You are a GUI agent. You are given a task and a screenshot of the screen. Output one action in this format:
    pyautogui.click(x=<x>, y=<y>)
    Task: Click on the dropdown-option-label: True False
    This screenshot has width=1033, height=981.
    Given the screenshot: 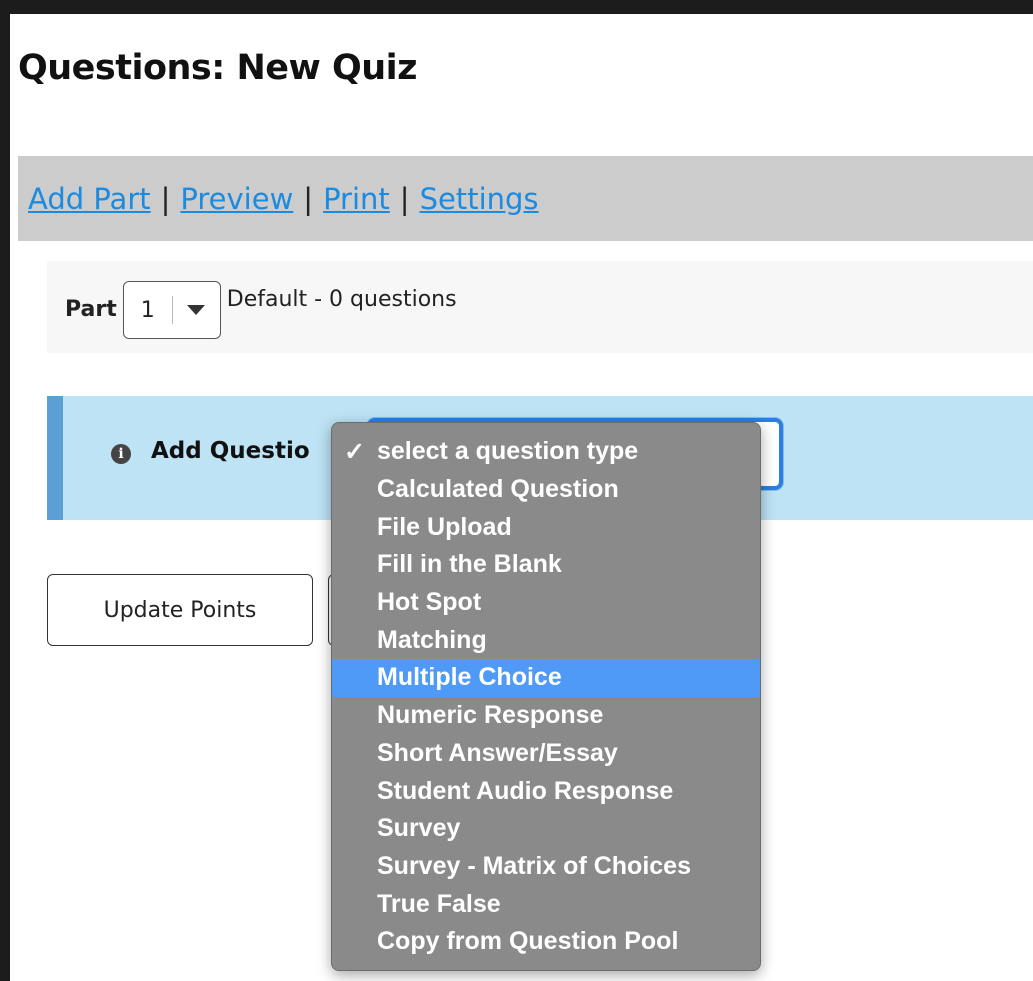 What is the action you would take?
    pyautogui.click(x=439, y=903)
    